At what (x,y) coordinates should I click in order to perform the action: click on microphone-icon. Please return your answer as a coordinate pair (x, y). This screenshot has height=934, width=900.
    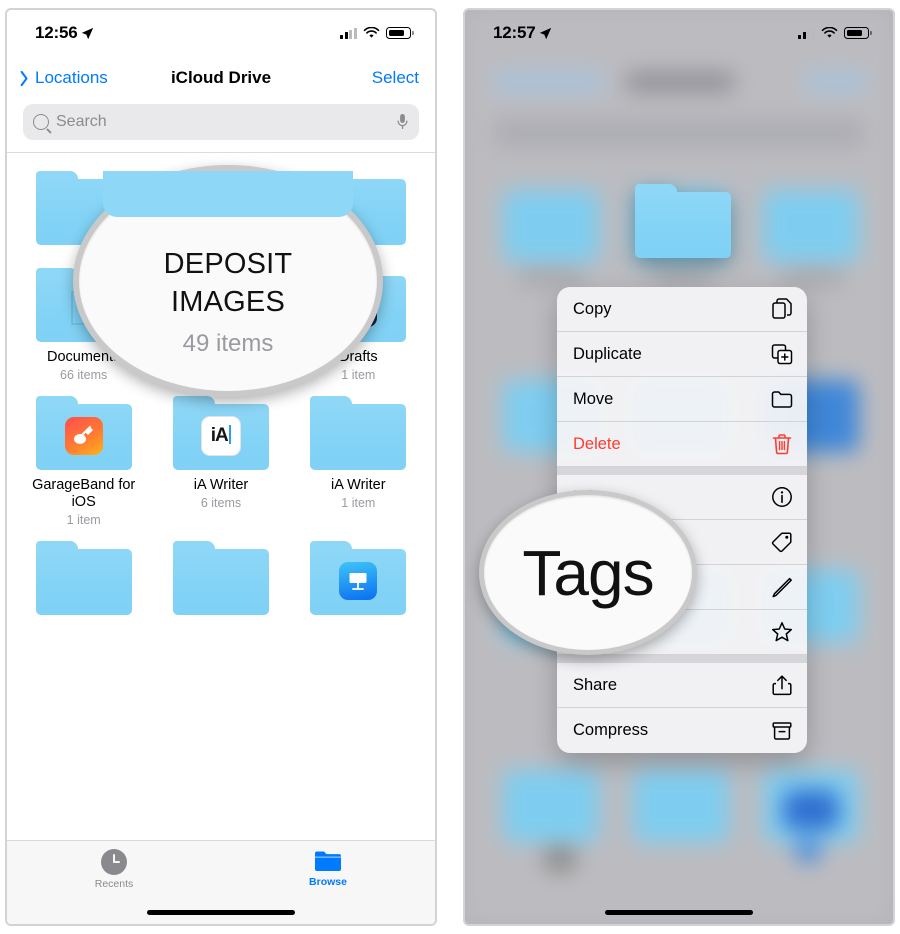
    Looking at the image, I should click on (402, 122).